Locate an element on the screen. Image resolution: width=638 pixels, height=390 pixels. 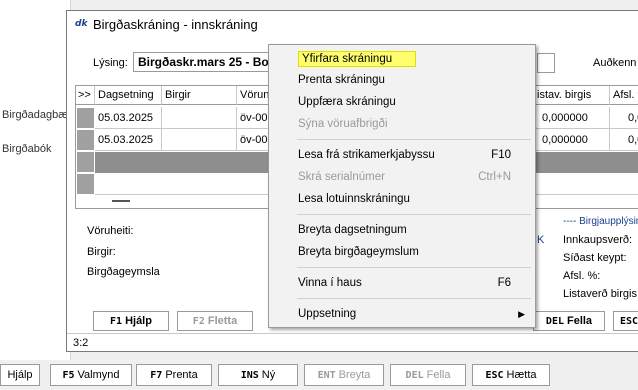
audkenni-label: Auðkenn is located at coordinates (615, 63).